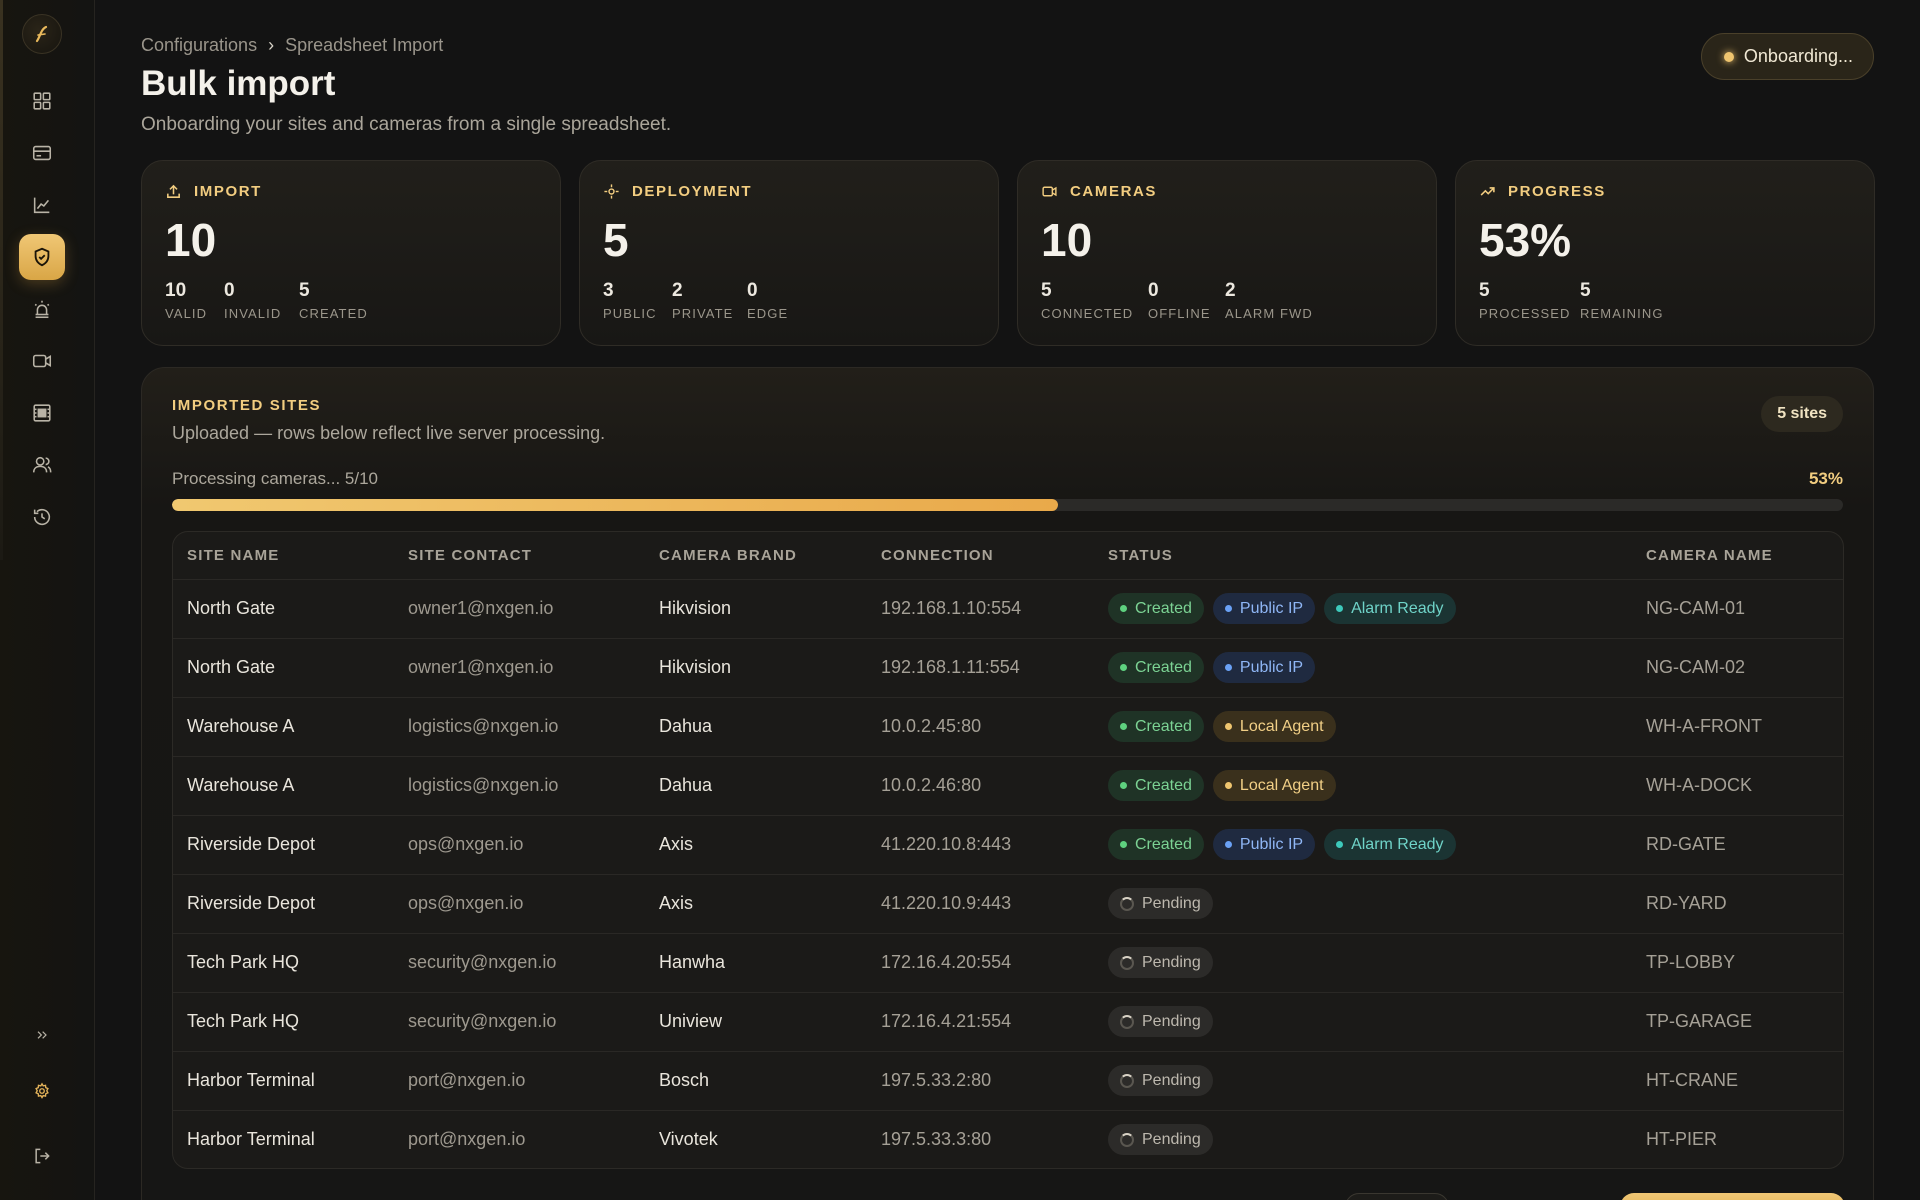  Describe the element at coordinates (616, 240) in the screenshot. I see `stat-value: 5` at that location.